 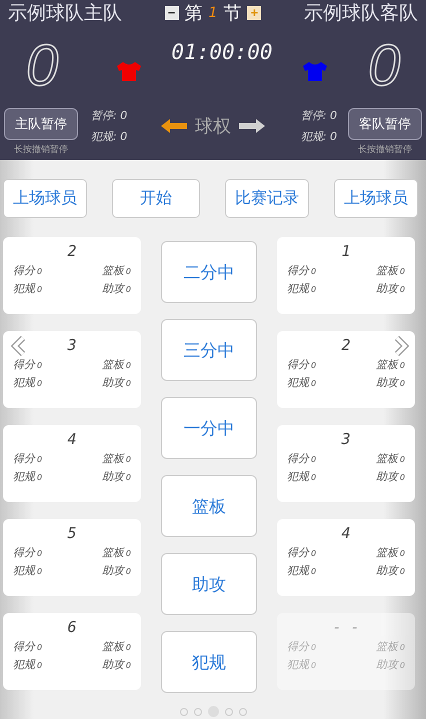 I want to click on period-number: 1, so click(x=213, y=13).